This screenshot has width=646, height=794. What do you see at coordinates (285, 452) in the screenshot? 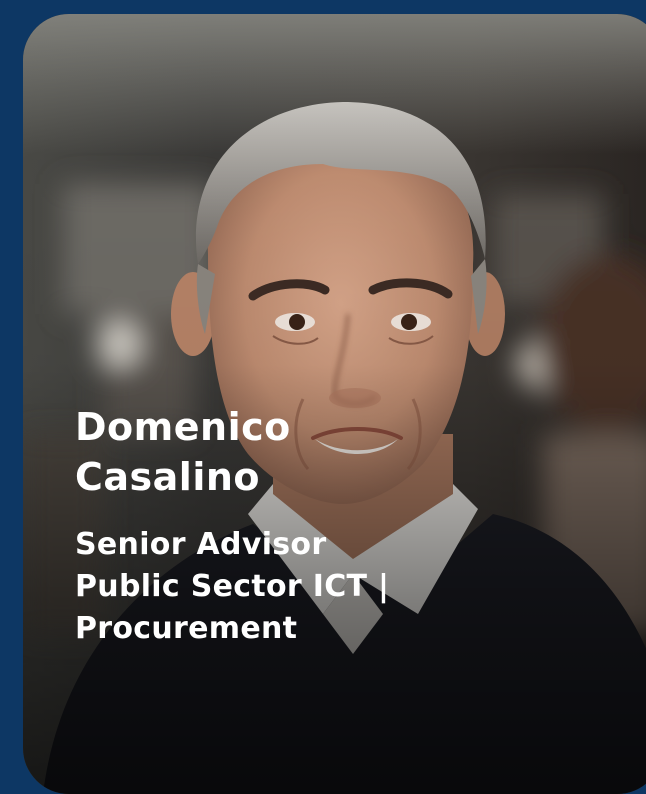
I see `person-name: Domenico Casalino` at bounding box center [285, 452].